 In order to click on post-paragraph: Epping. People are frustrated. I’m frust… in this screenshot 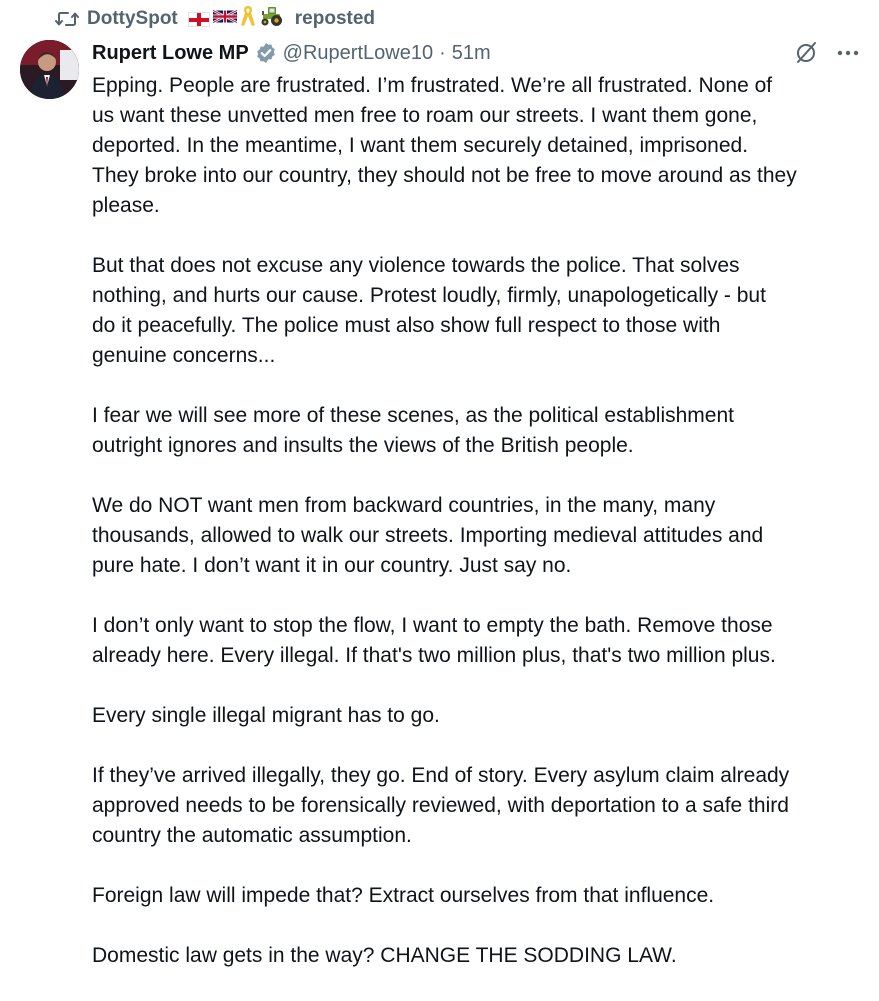, I will do `click(444, 145)`.